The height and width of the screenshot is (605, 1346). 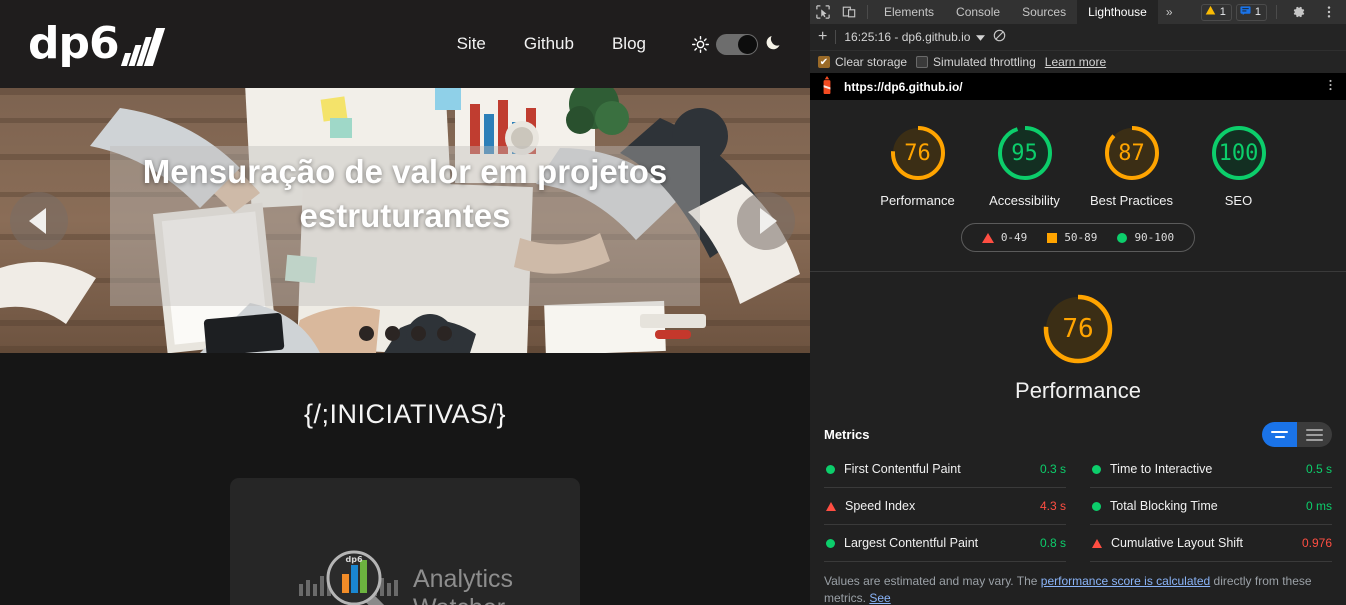 I want to click on magnifier-bar-chart-icon: dp6, so click(x=352, y=576).